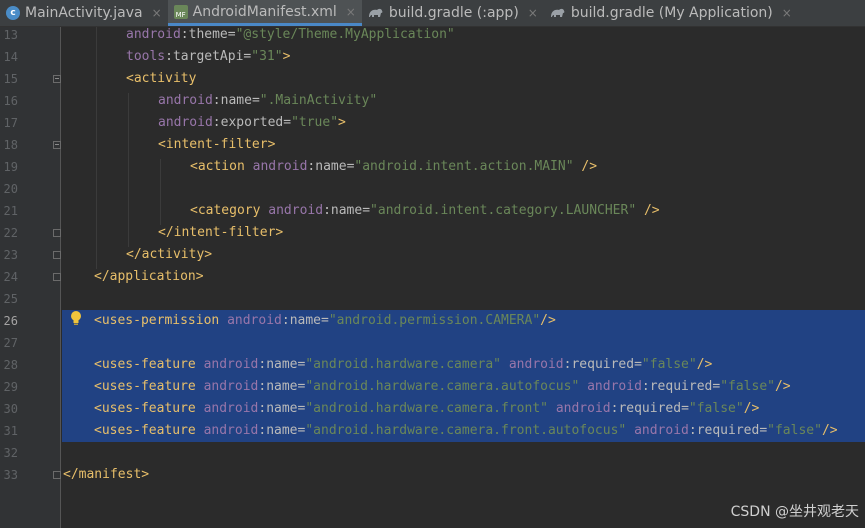 The width and height of the screenshot is (865, 528). What do you see at coordinates (432, 299) in the screenshot?
I see `code-line: 25` at bounding box center [432, 299].